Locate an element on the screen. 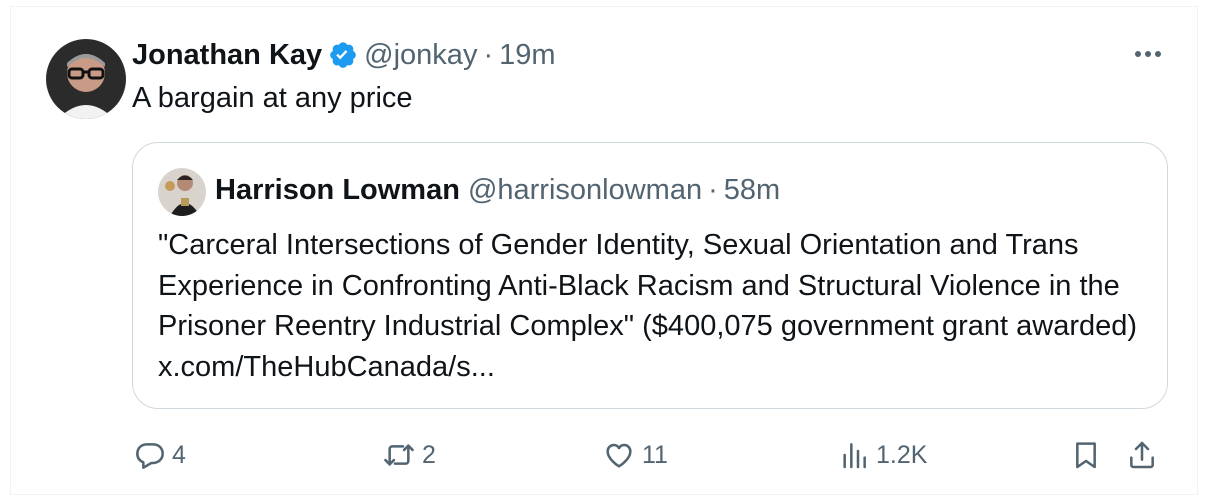  reply-button: 4 is located at coordinates (160, 455).